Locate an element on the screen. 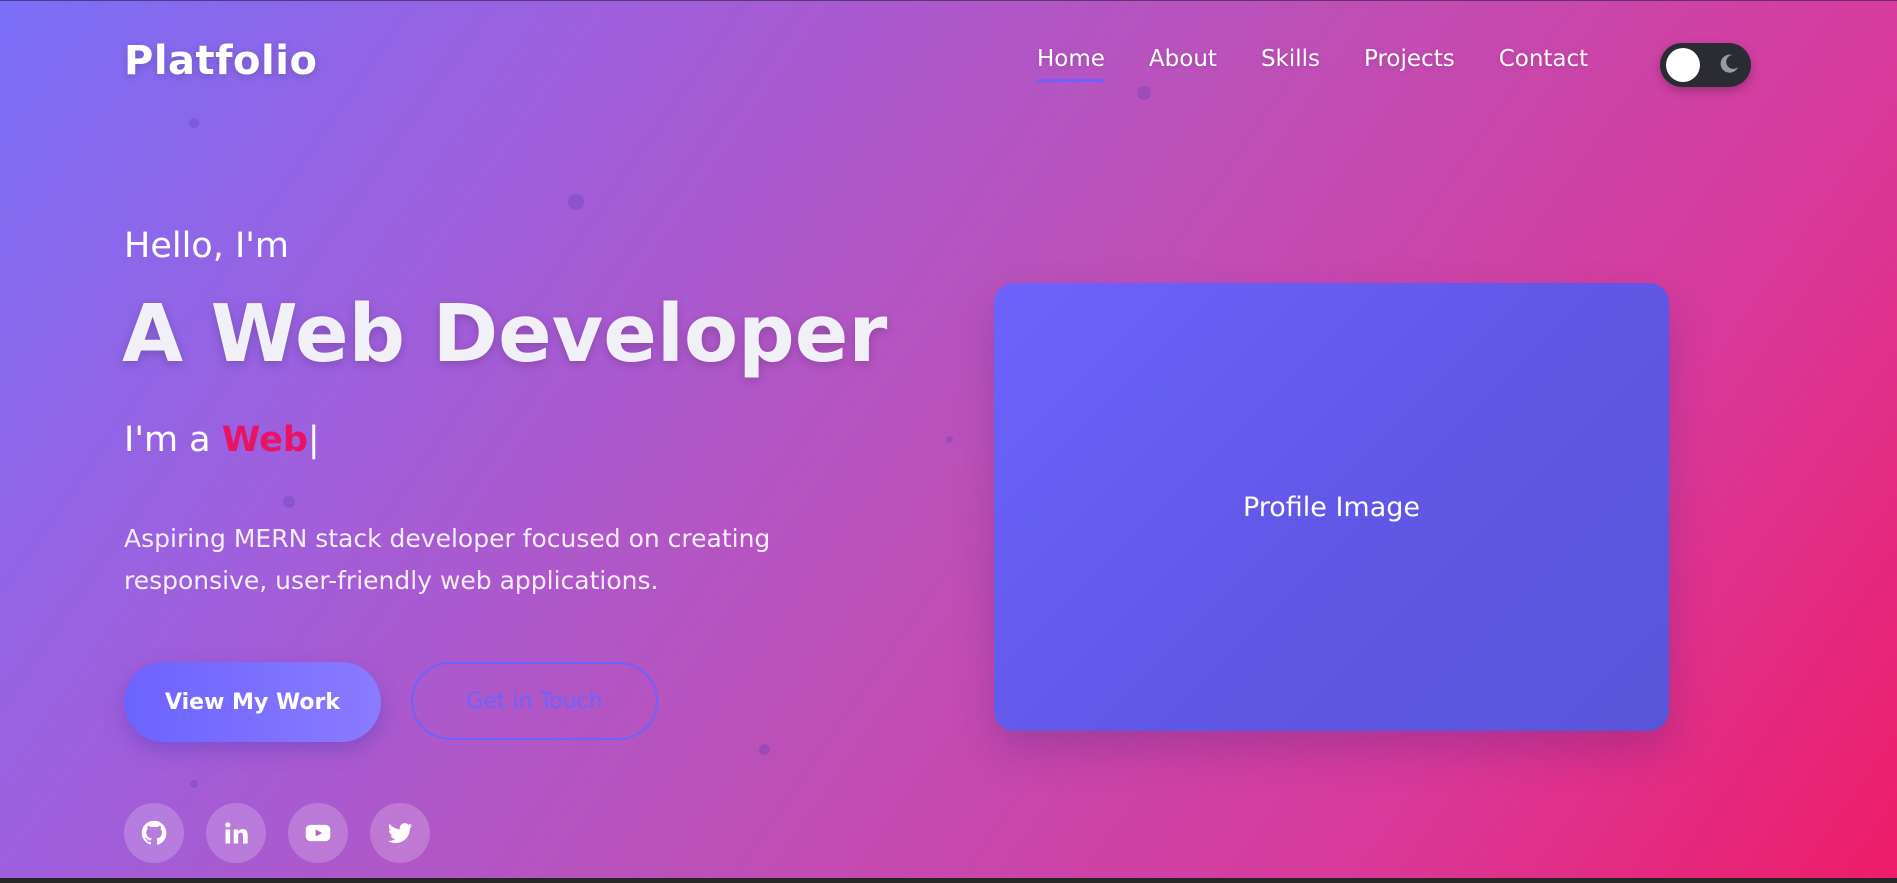 The image size is (1897, 883). hero-greeting: Hello, I'm is located at coordinates (207, 246).